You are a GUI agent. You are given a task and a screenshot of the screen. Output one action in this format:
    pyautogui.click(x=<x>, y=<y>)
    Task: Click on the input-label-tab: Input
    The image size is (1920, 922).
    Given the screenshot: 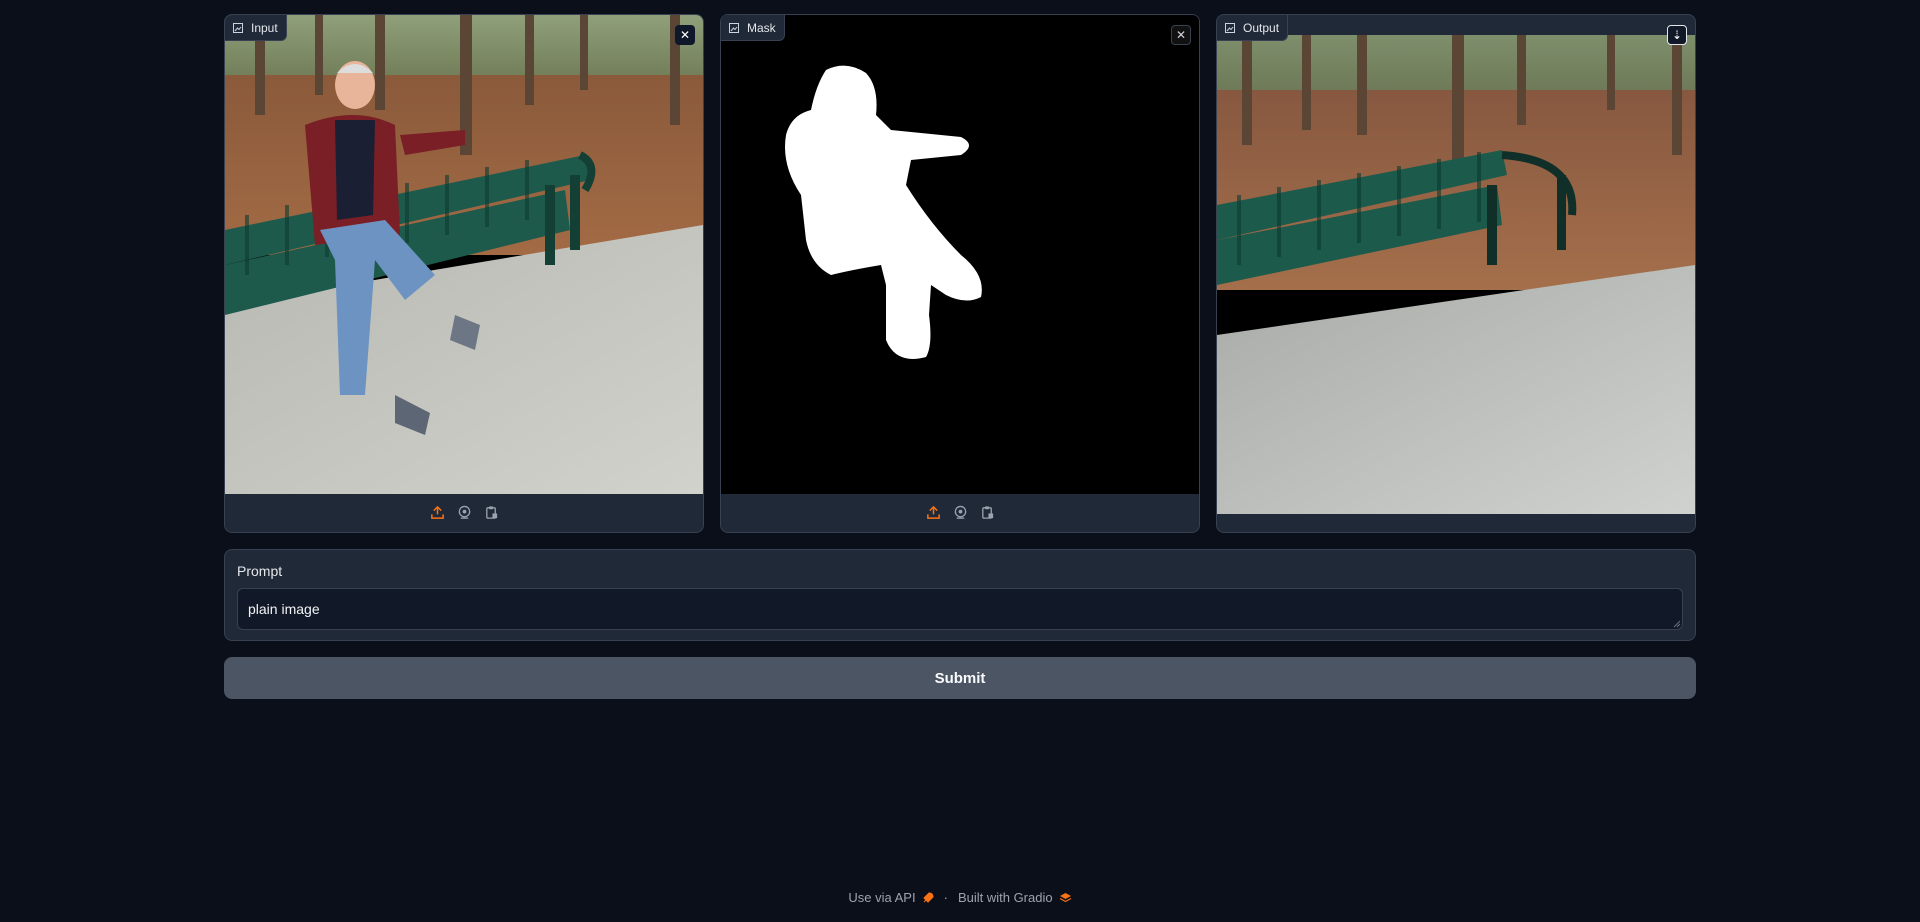 What is the action you would take?
    pyautogui.click(x=256, y=28)
    